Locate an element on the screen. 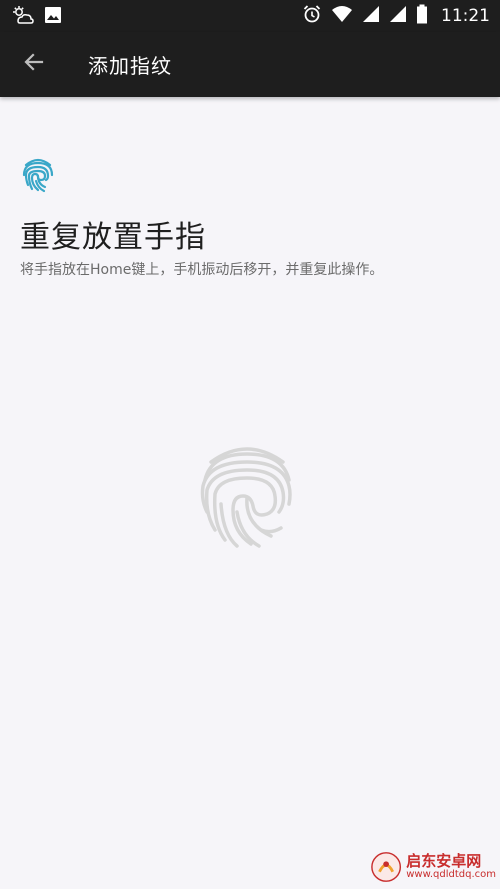 The image size is (500, 889). arrow-left-icon is located at coordinates (34, 64).